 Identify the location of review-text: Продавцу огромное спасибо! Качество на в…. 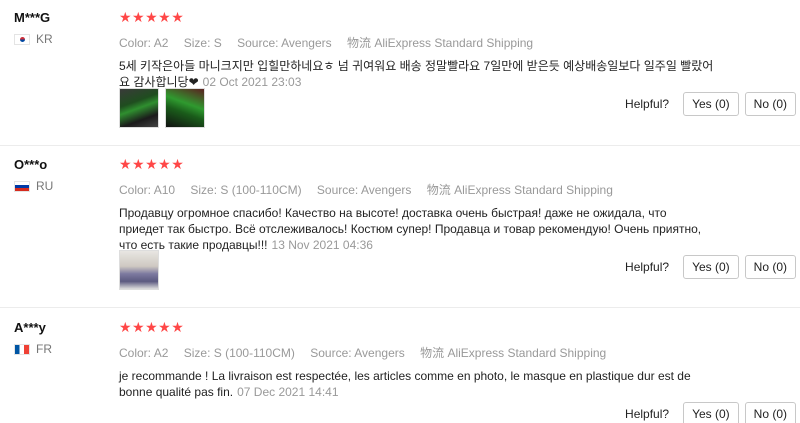
(414, 229).